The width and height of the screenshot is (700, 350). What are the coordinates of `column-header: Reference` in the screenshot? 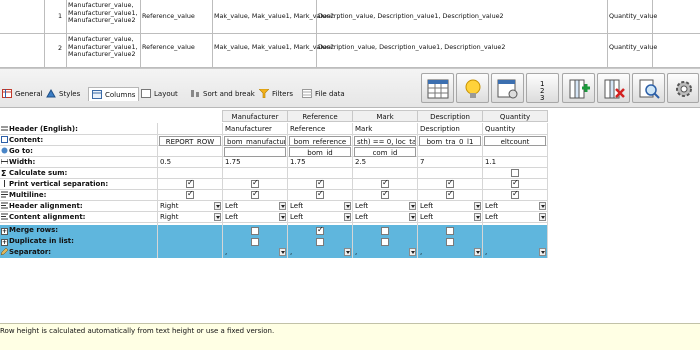 It's located at (320, 116).